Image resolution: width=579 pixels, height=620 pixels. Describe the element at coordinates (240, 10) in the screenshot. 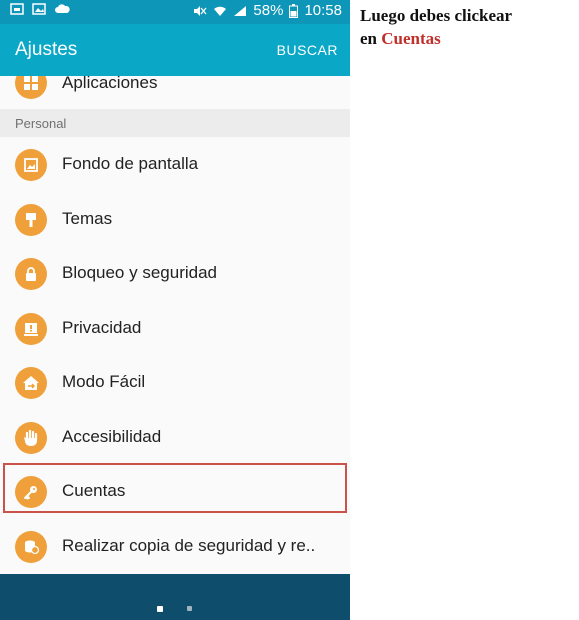

I see `signal-icon` at that location.